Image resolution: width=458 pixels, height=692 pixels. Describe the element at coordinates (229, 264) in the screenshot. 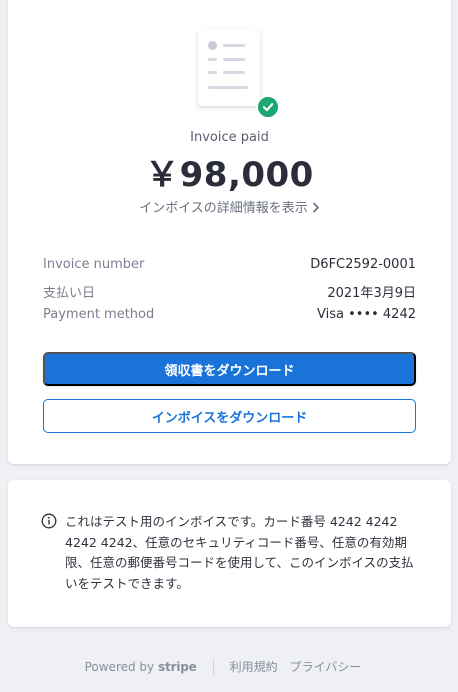

I see `invoice-number-row: Invoice number D6FC2592-0001` at that location.